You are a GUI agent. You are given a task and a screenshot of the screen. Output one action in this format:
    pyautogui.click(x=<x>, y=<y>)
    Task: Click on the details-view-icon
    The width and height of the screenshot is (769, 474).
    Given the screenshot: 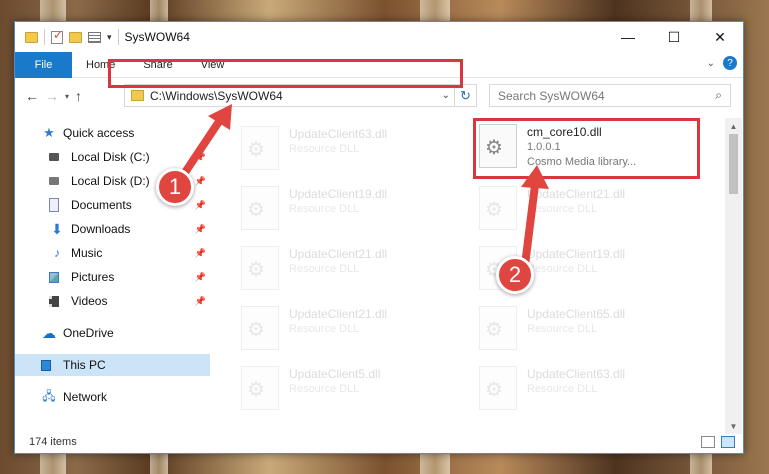 What is the action you would take?
    pyautogui.click(x=708, y=442)
    